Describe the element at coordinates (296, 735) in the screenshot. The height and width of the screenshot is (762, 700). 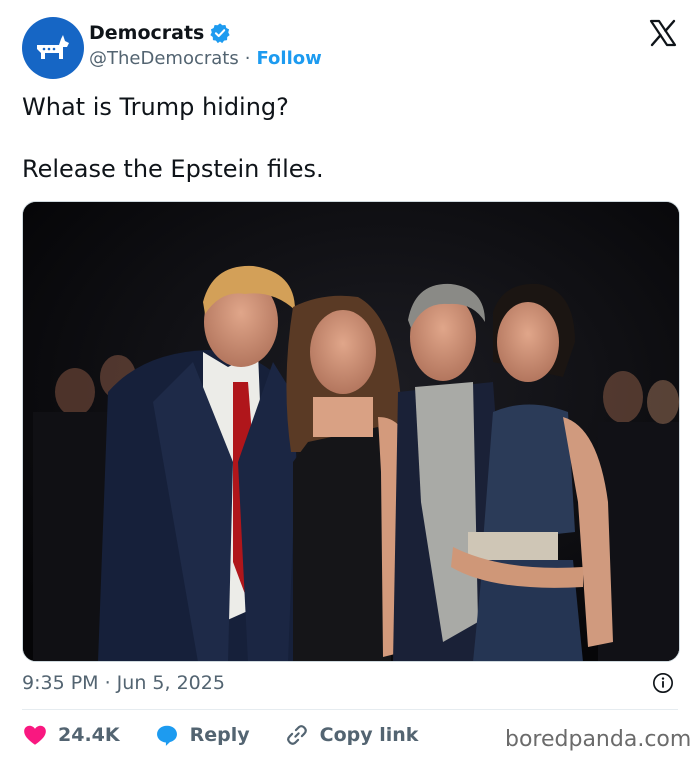
I see `link-icon` at that location.